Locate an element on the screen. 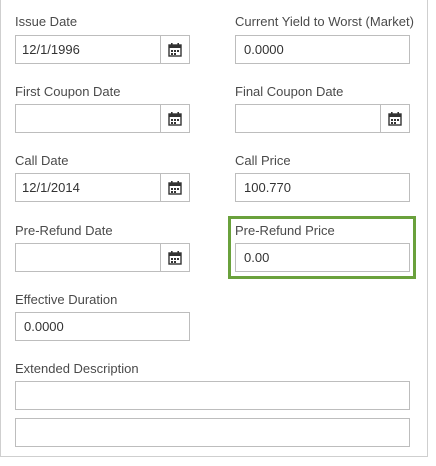 This screenshot has height=466, width=436. pre-refund-date-field is located at coordinates (102, 257).